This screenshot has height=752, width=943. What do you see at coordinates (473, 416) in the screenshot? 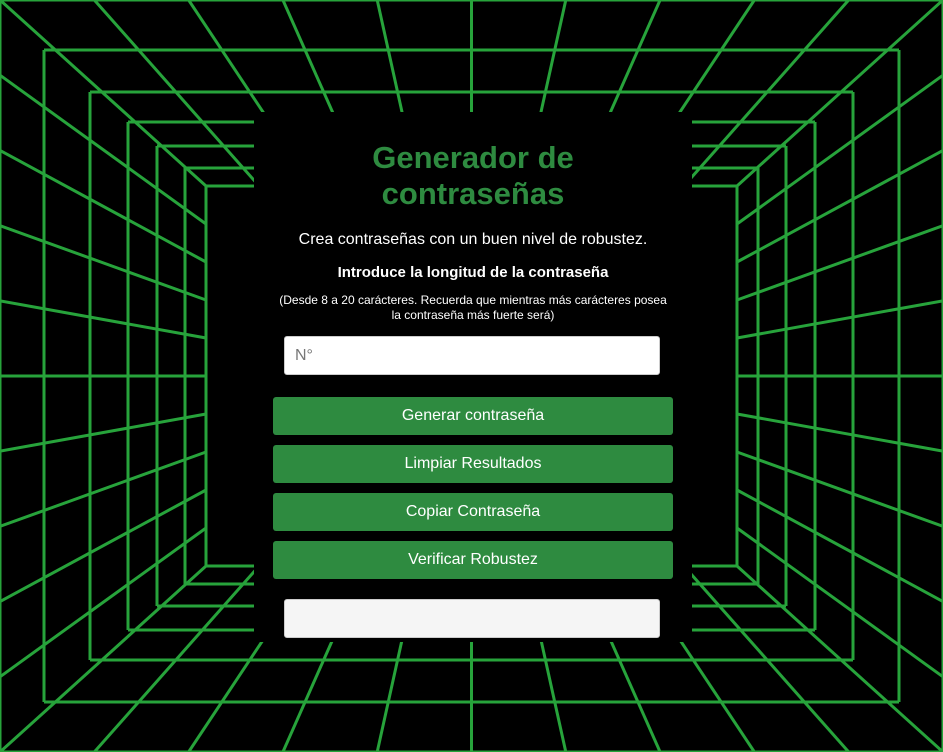
I see `generate-password-button: Generar contraseña` at bounding box center [473, 416].